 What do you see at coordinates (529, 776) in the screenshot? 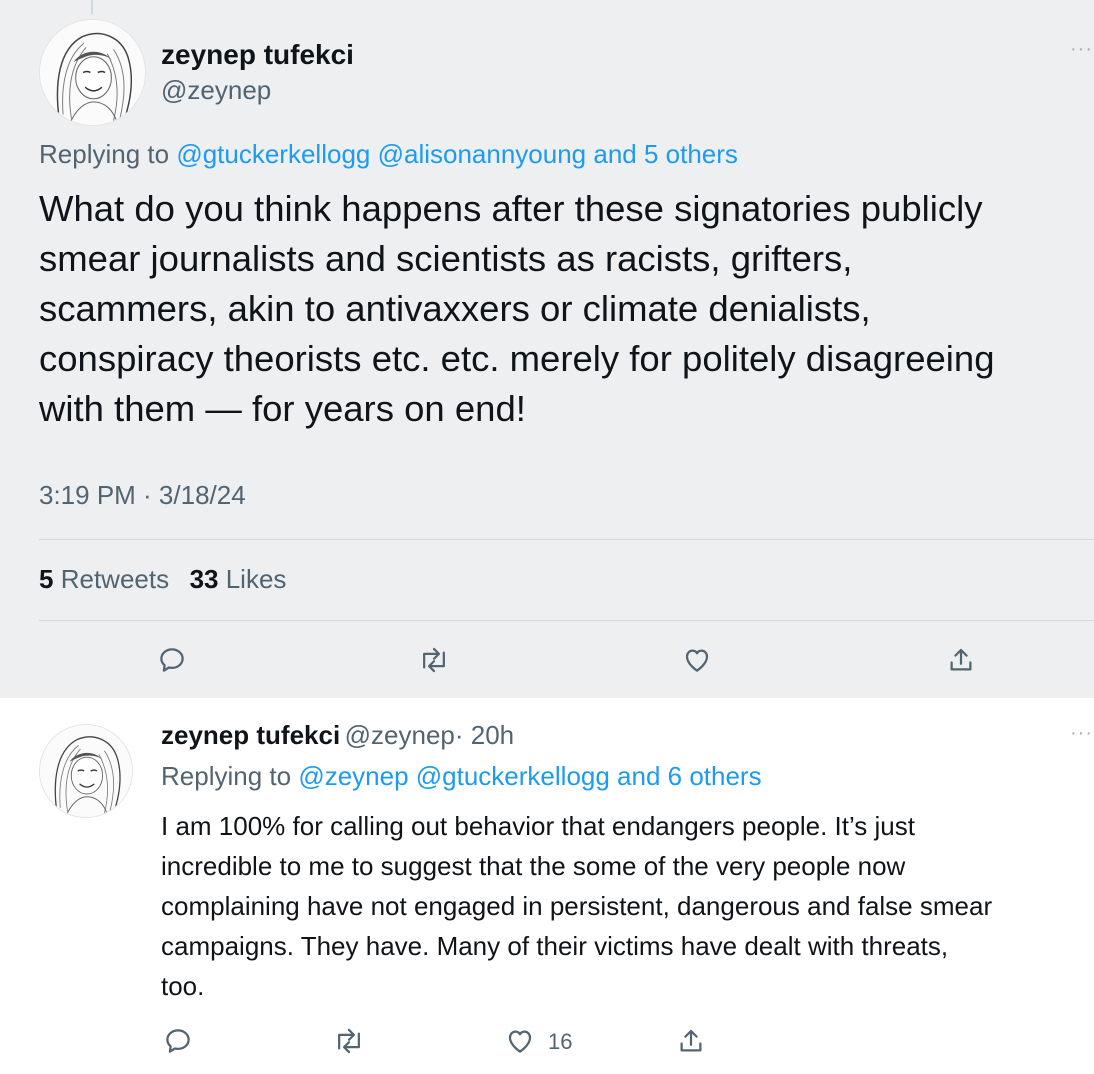
I see `replying-to-mentions: @zeynep @gtuckerkellogg and 6 others` at bounding box center [529, 776].